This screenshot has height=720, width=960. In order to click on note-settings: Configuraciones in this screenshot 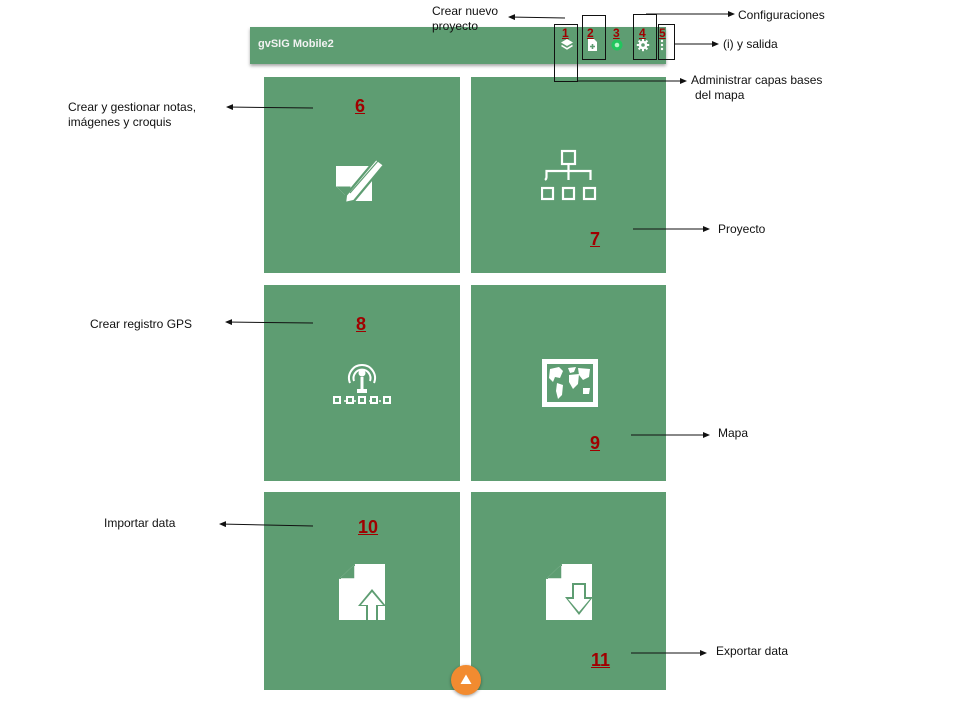, I will do `click(781, 15)`.